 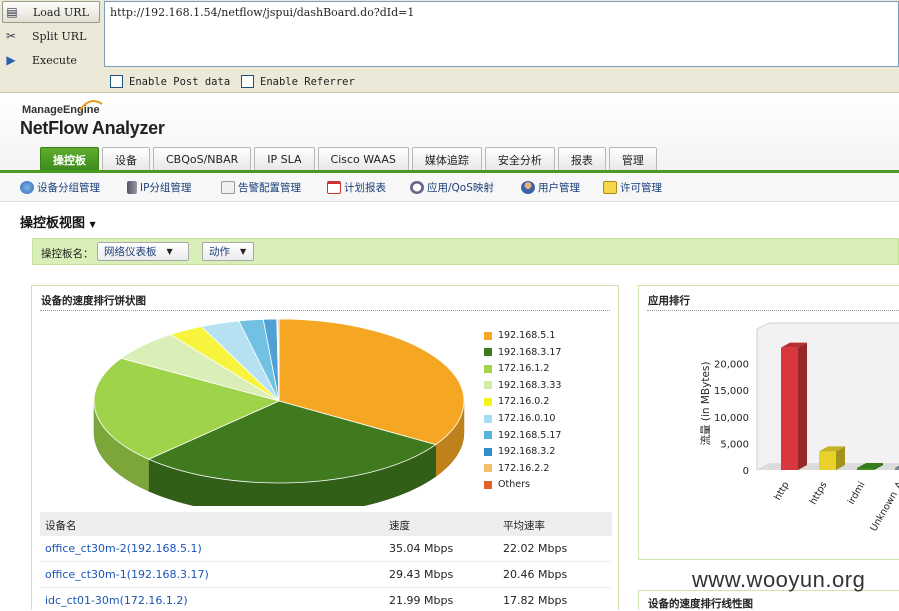 I want to click on bar-side, so click(x=802, y=406).